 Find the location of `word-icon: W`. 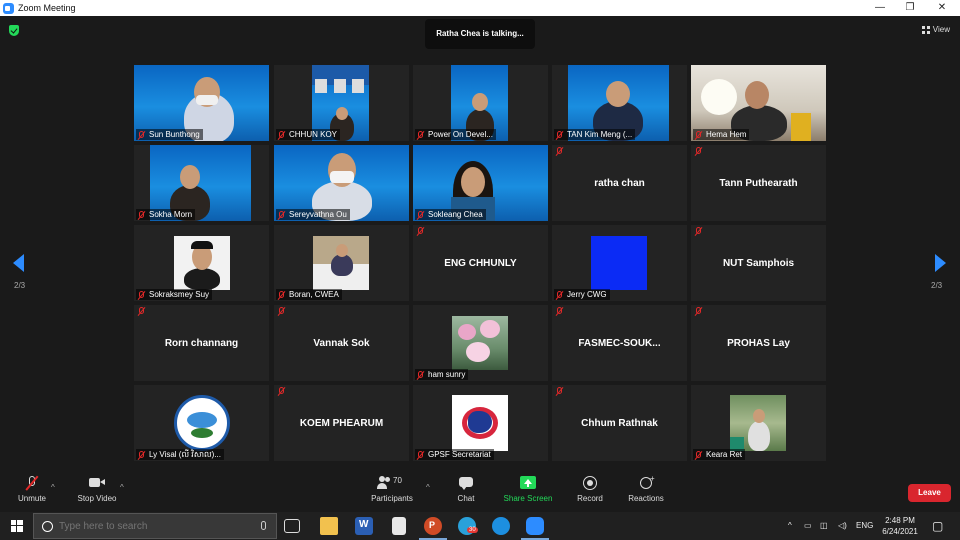

word-icon: W is located at coordinates (364, 526).